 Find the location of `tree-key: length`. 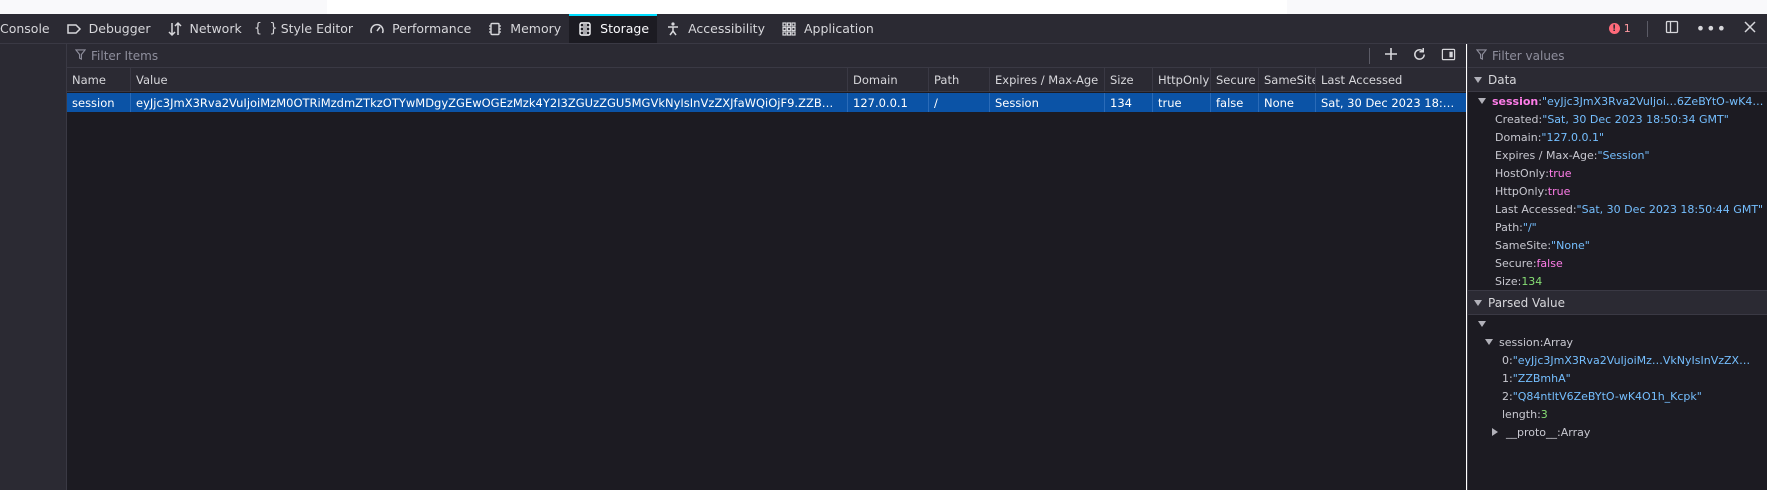

tree-key: length is located at coordinates (1520, 414).